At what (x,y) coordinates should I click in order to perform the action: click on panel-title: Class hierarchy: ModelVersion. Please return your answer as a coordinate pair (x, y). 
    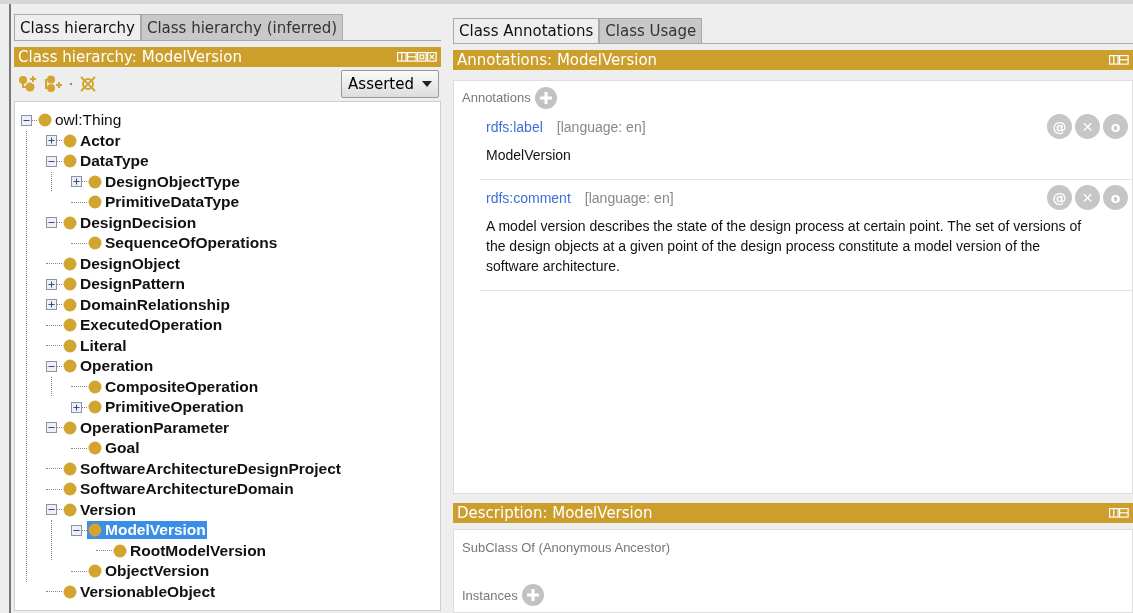
    Looking at the image, I should click on (130, 57).